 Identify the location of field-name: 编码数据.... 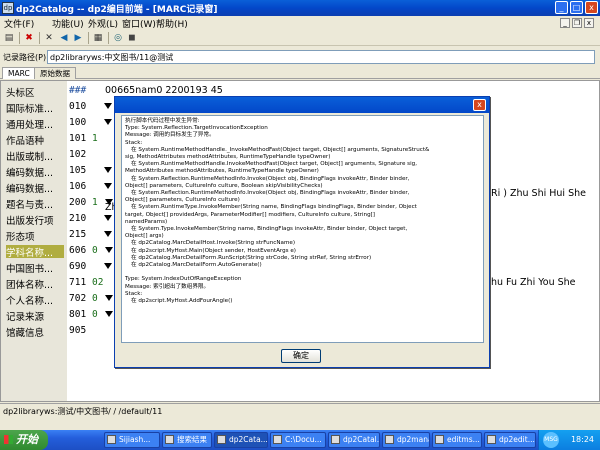
(35, 187).